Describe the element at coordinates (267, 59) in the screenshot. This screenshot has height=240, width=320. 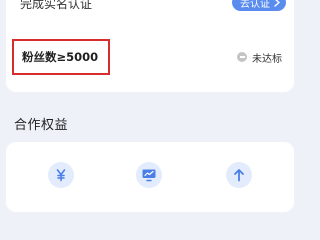
I see `status-text: 未达标` at that location.